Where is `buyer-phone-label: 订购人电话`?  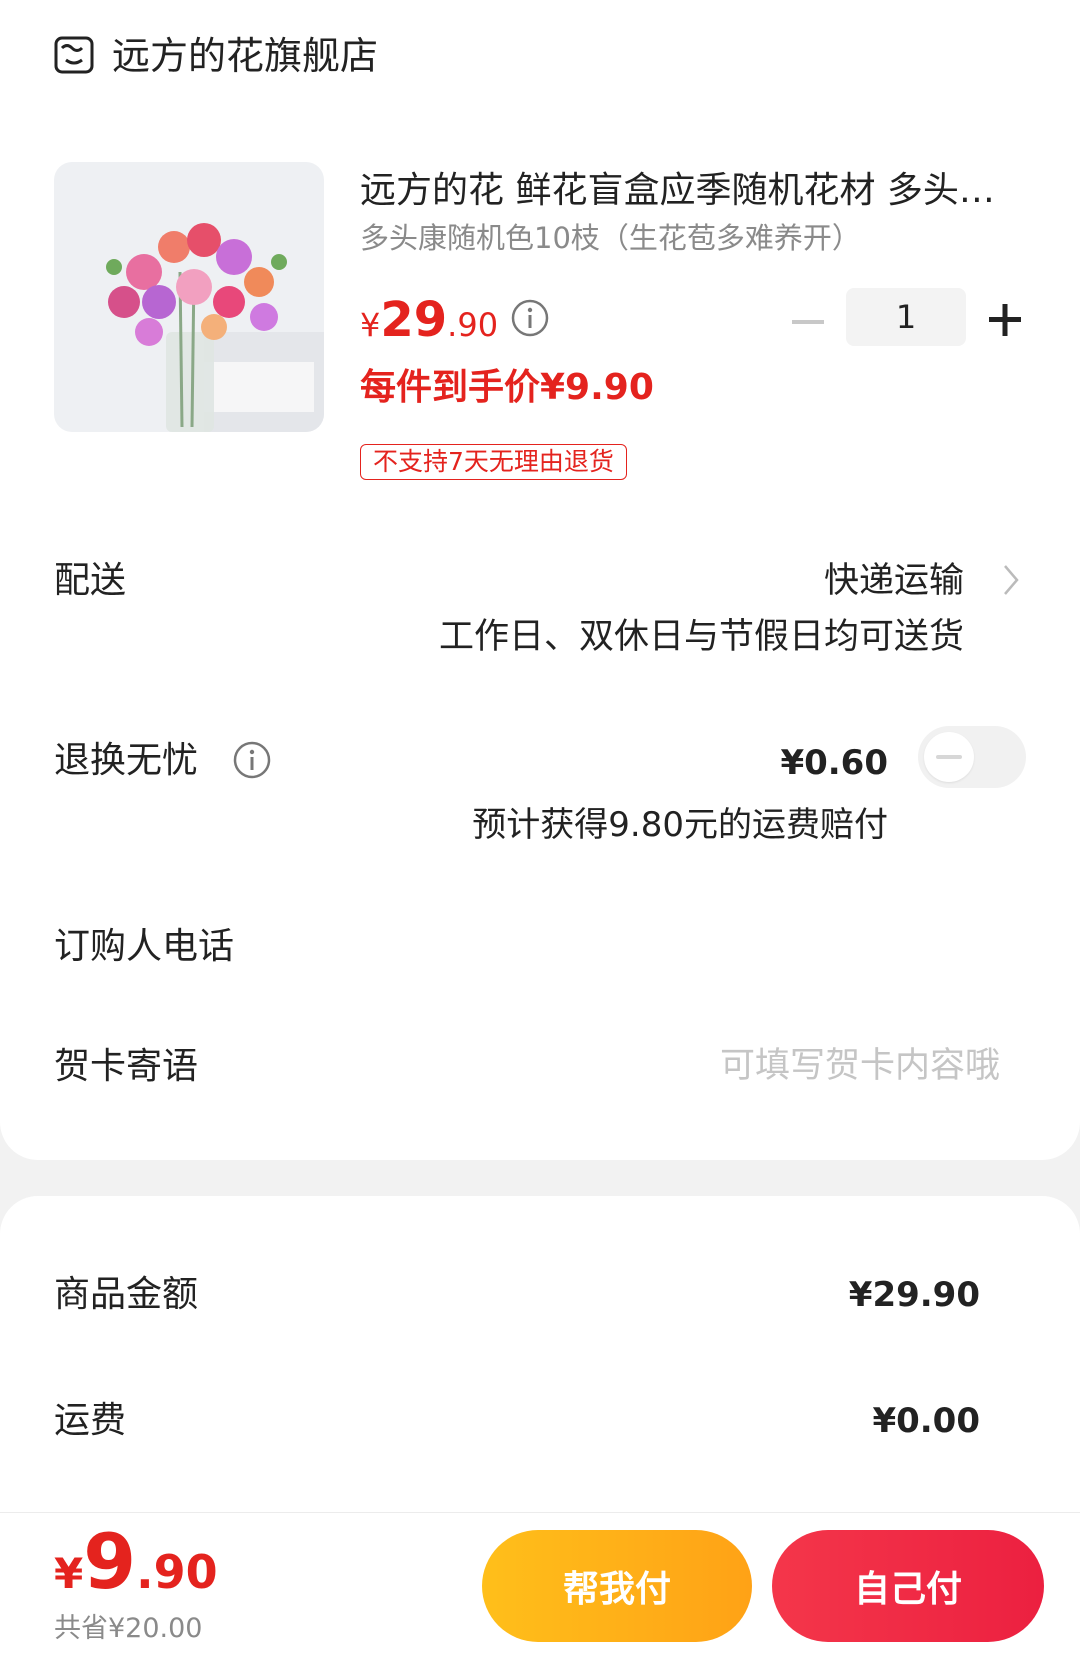
buyer-phone-label: 订购人电话 is located at coordinates (144, 947).